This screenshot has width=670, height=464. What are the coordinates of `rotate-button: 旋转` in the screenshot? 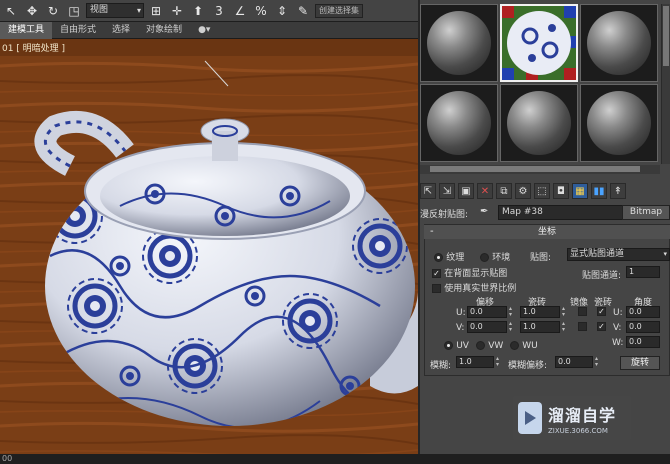 It's located at (640, 363).